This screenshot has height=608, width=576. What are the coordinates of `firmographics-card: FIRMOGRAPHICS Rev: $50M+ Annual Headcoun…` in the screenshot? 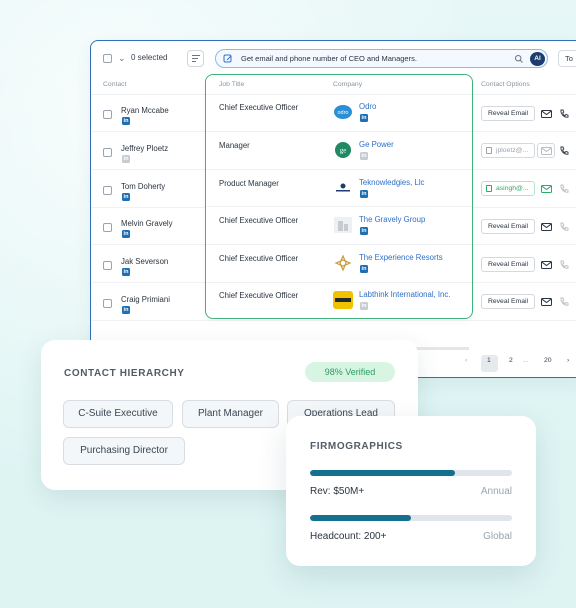 It's located at (411, 491).